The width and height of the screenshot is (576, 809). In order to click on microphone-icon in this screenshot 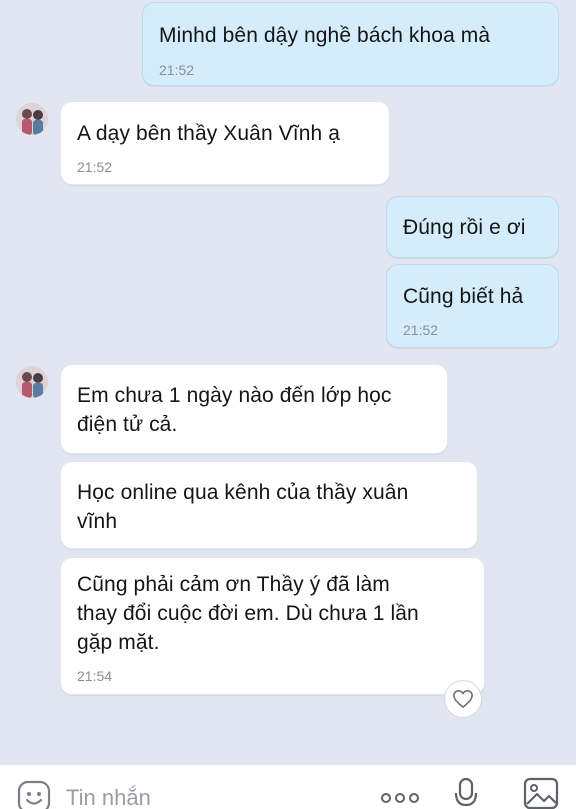, I will do `click(466, 793)`.